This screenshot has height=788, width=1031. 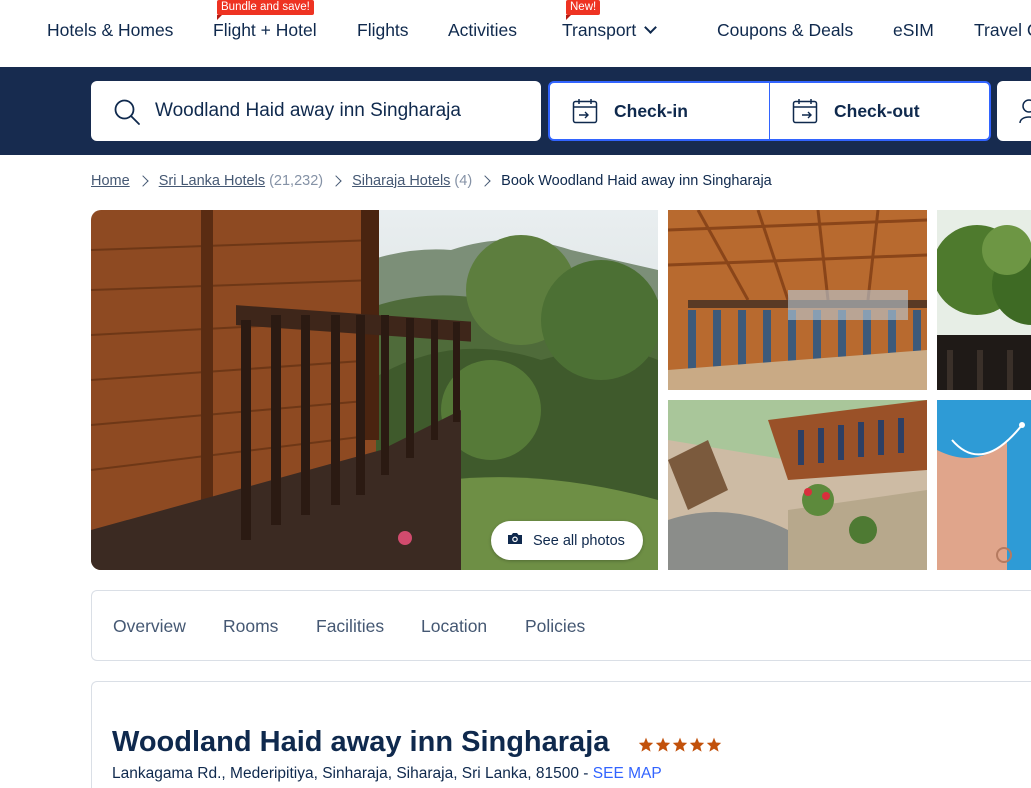 What do you see at coordinates (265, 10) in the screenshot?
I see `bundle-badge: Bundle and save!` at bounding box center [265, 10].